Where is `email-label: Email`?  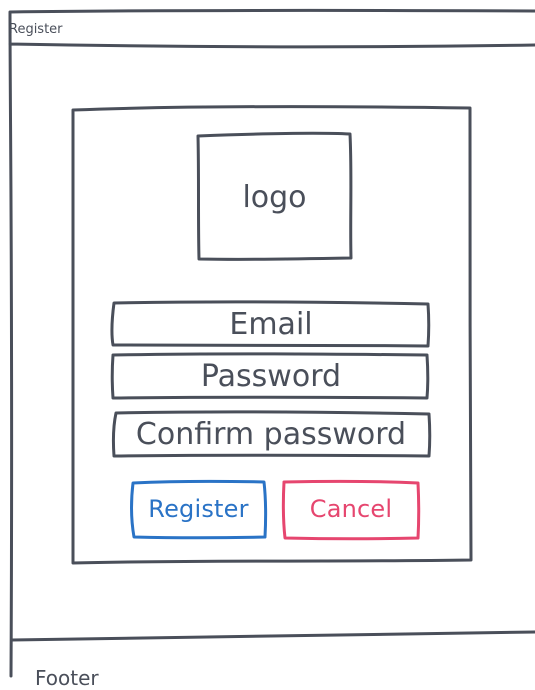
email-label: Email is located at coordinates (271, 324).